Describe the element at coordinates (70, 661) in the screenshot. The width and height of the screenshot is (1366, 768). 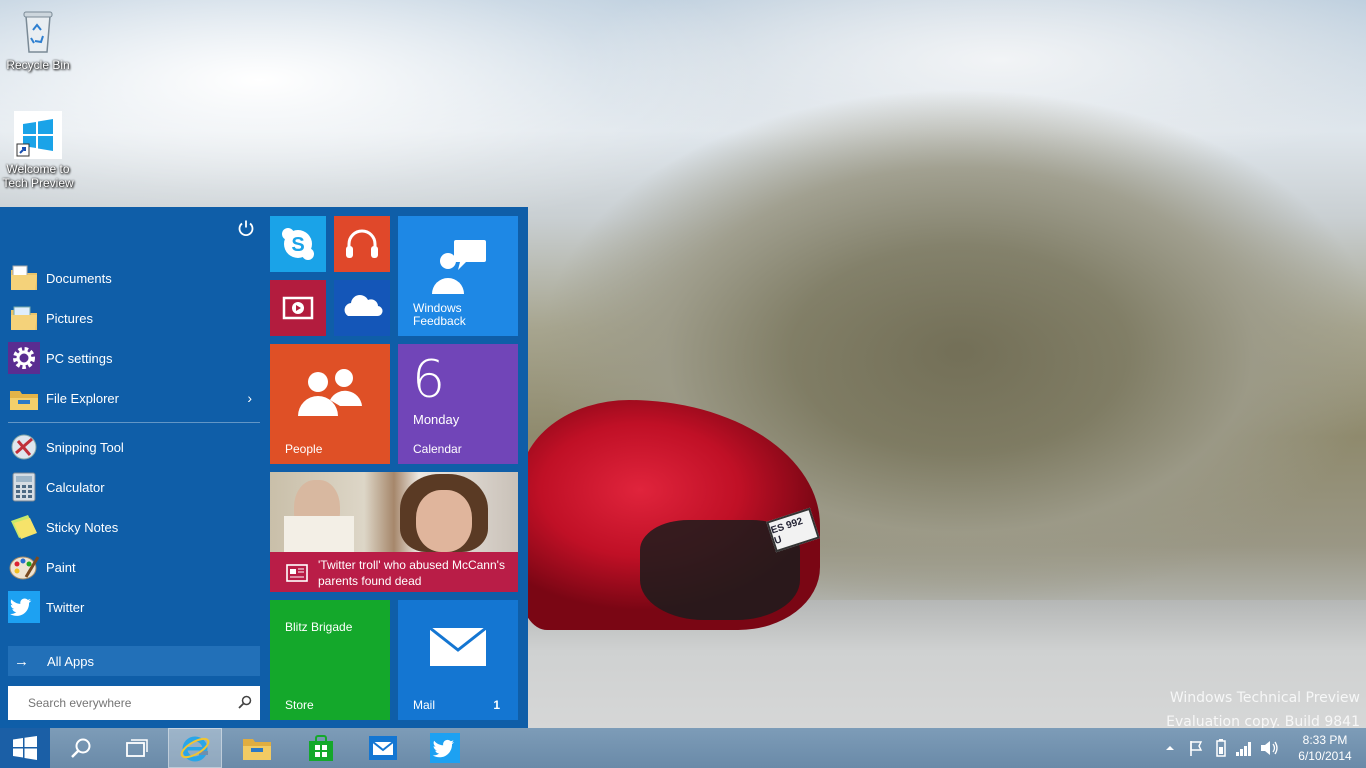
I see `all-apps-label: All Apps` at that location.